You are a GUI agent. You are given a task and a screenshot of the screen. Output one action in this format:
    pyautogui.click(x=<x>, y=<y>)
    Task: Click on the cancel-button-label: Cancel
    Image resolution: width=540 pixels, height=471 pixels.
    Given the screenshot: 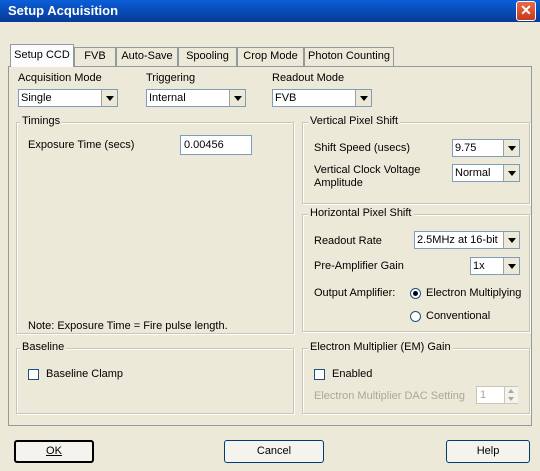 What is the action you would take?
    pyautogui.click(x=274, y=451)
    